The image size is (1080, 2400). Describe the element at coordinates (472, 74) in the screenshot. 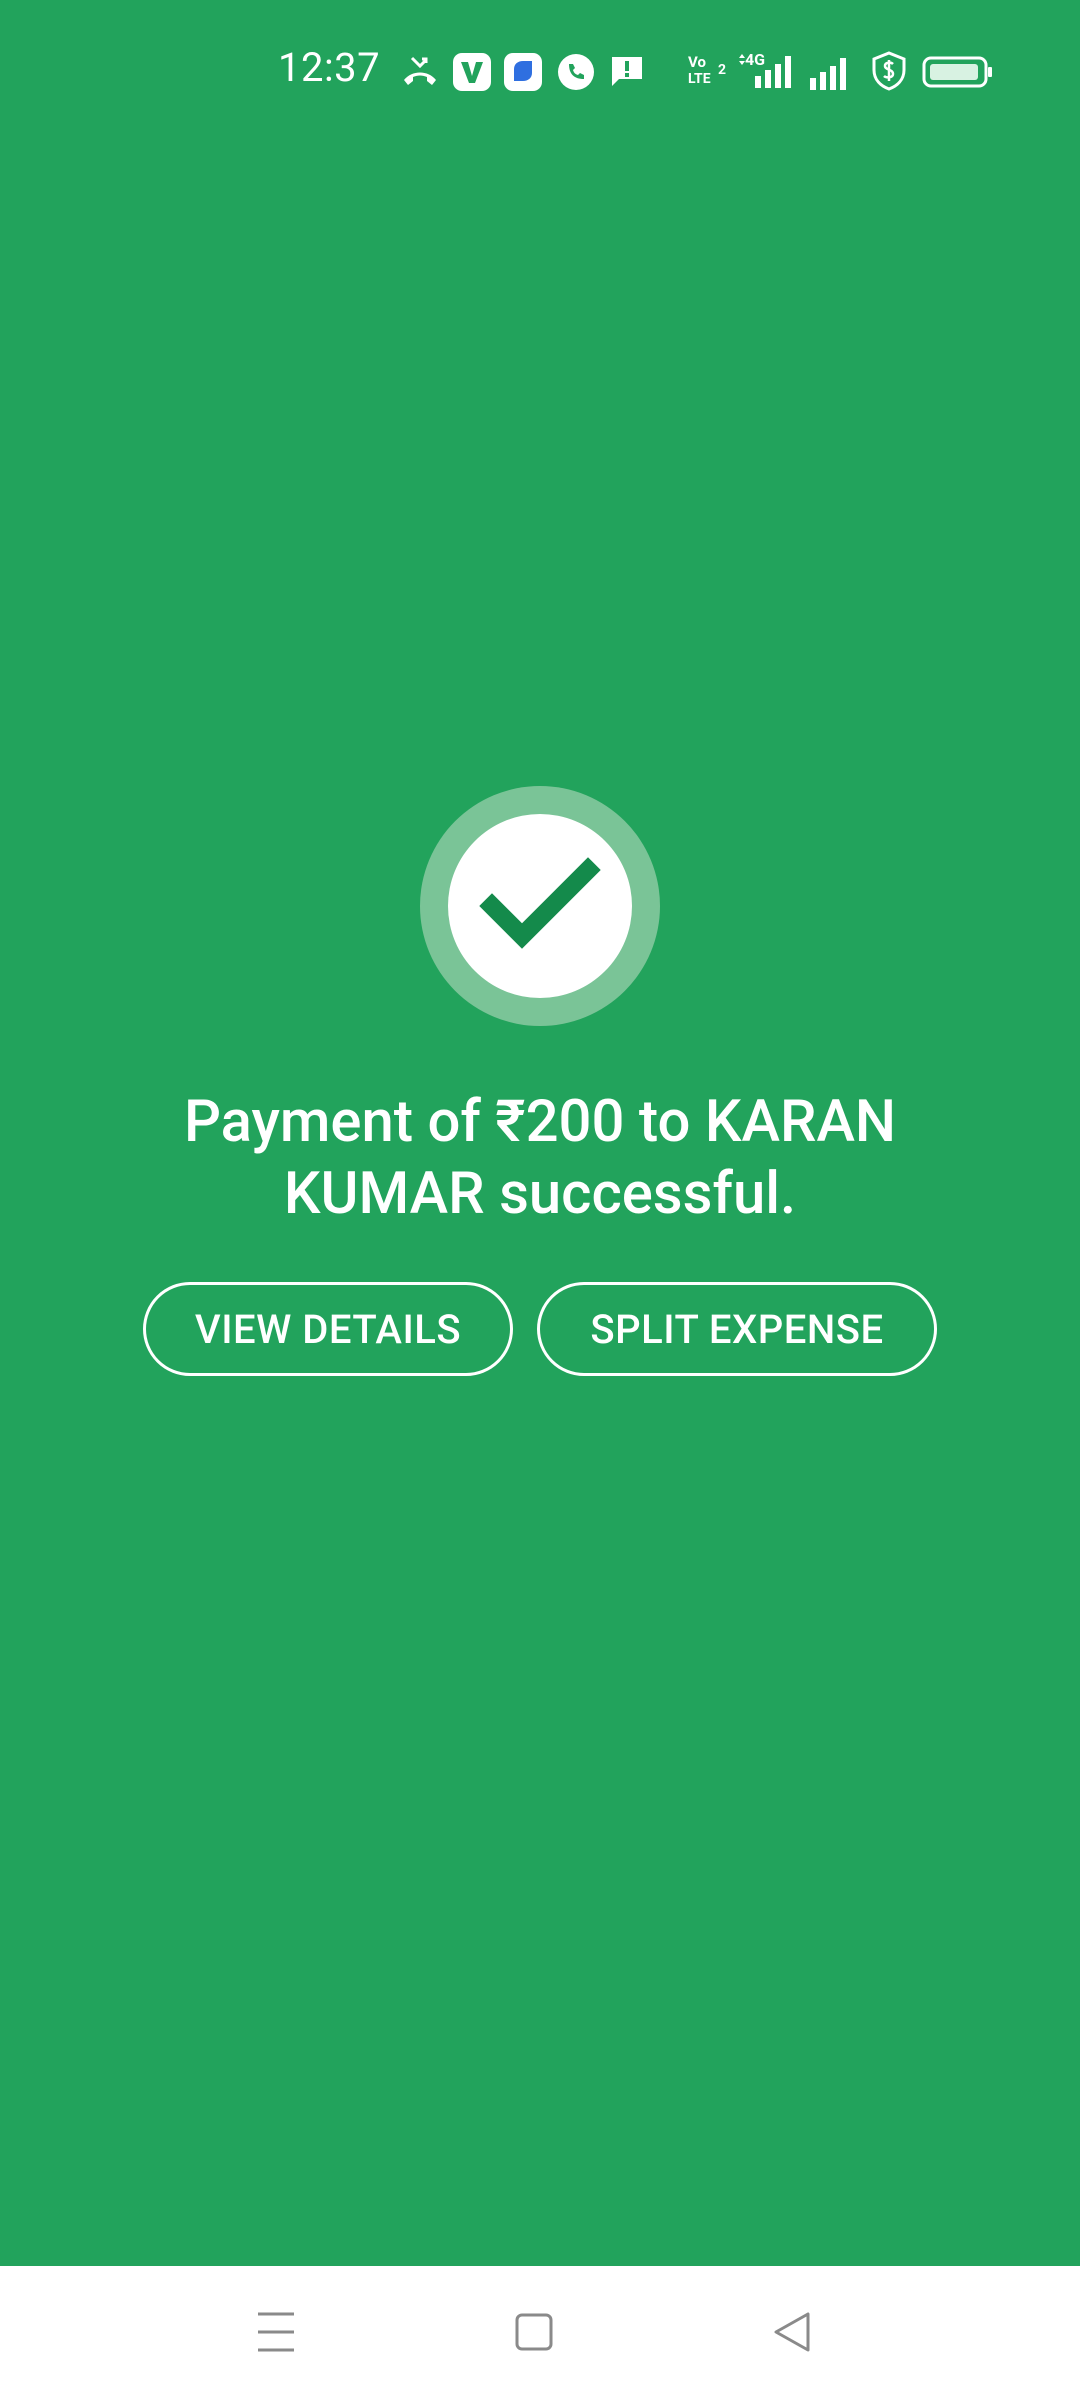

I see `vi-app-icon` at that location.